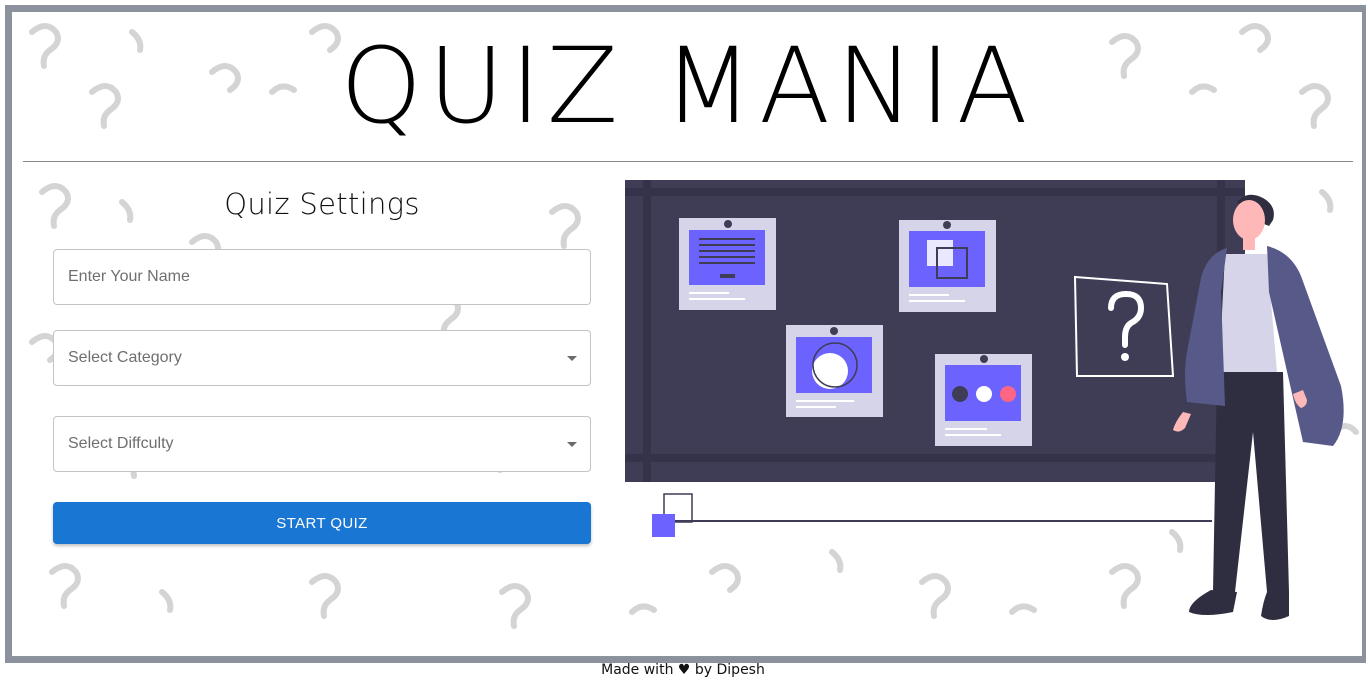 The height and width of the screenshot is (683, 1366). Describe the element at coordinates (947, 266) in the screenshot. I see `board-card-squares` at that location.